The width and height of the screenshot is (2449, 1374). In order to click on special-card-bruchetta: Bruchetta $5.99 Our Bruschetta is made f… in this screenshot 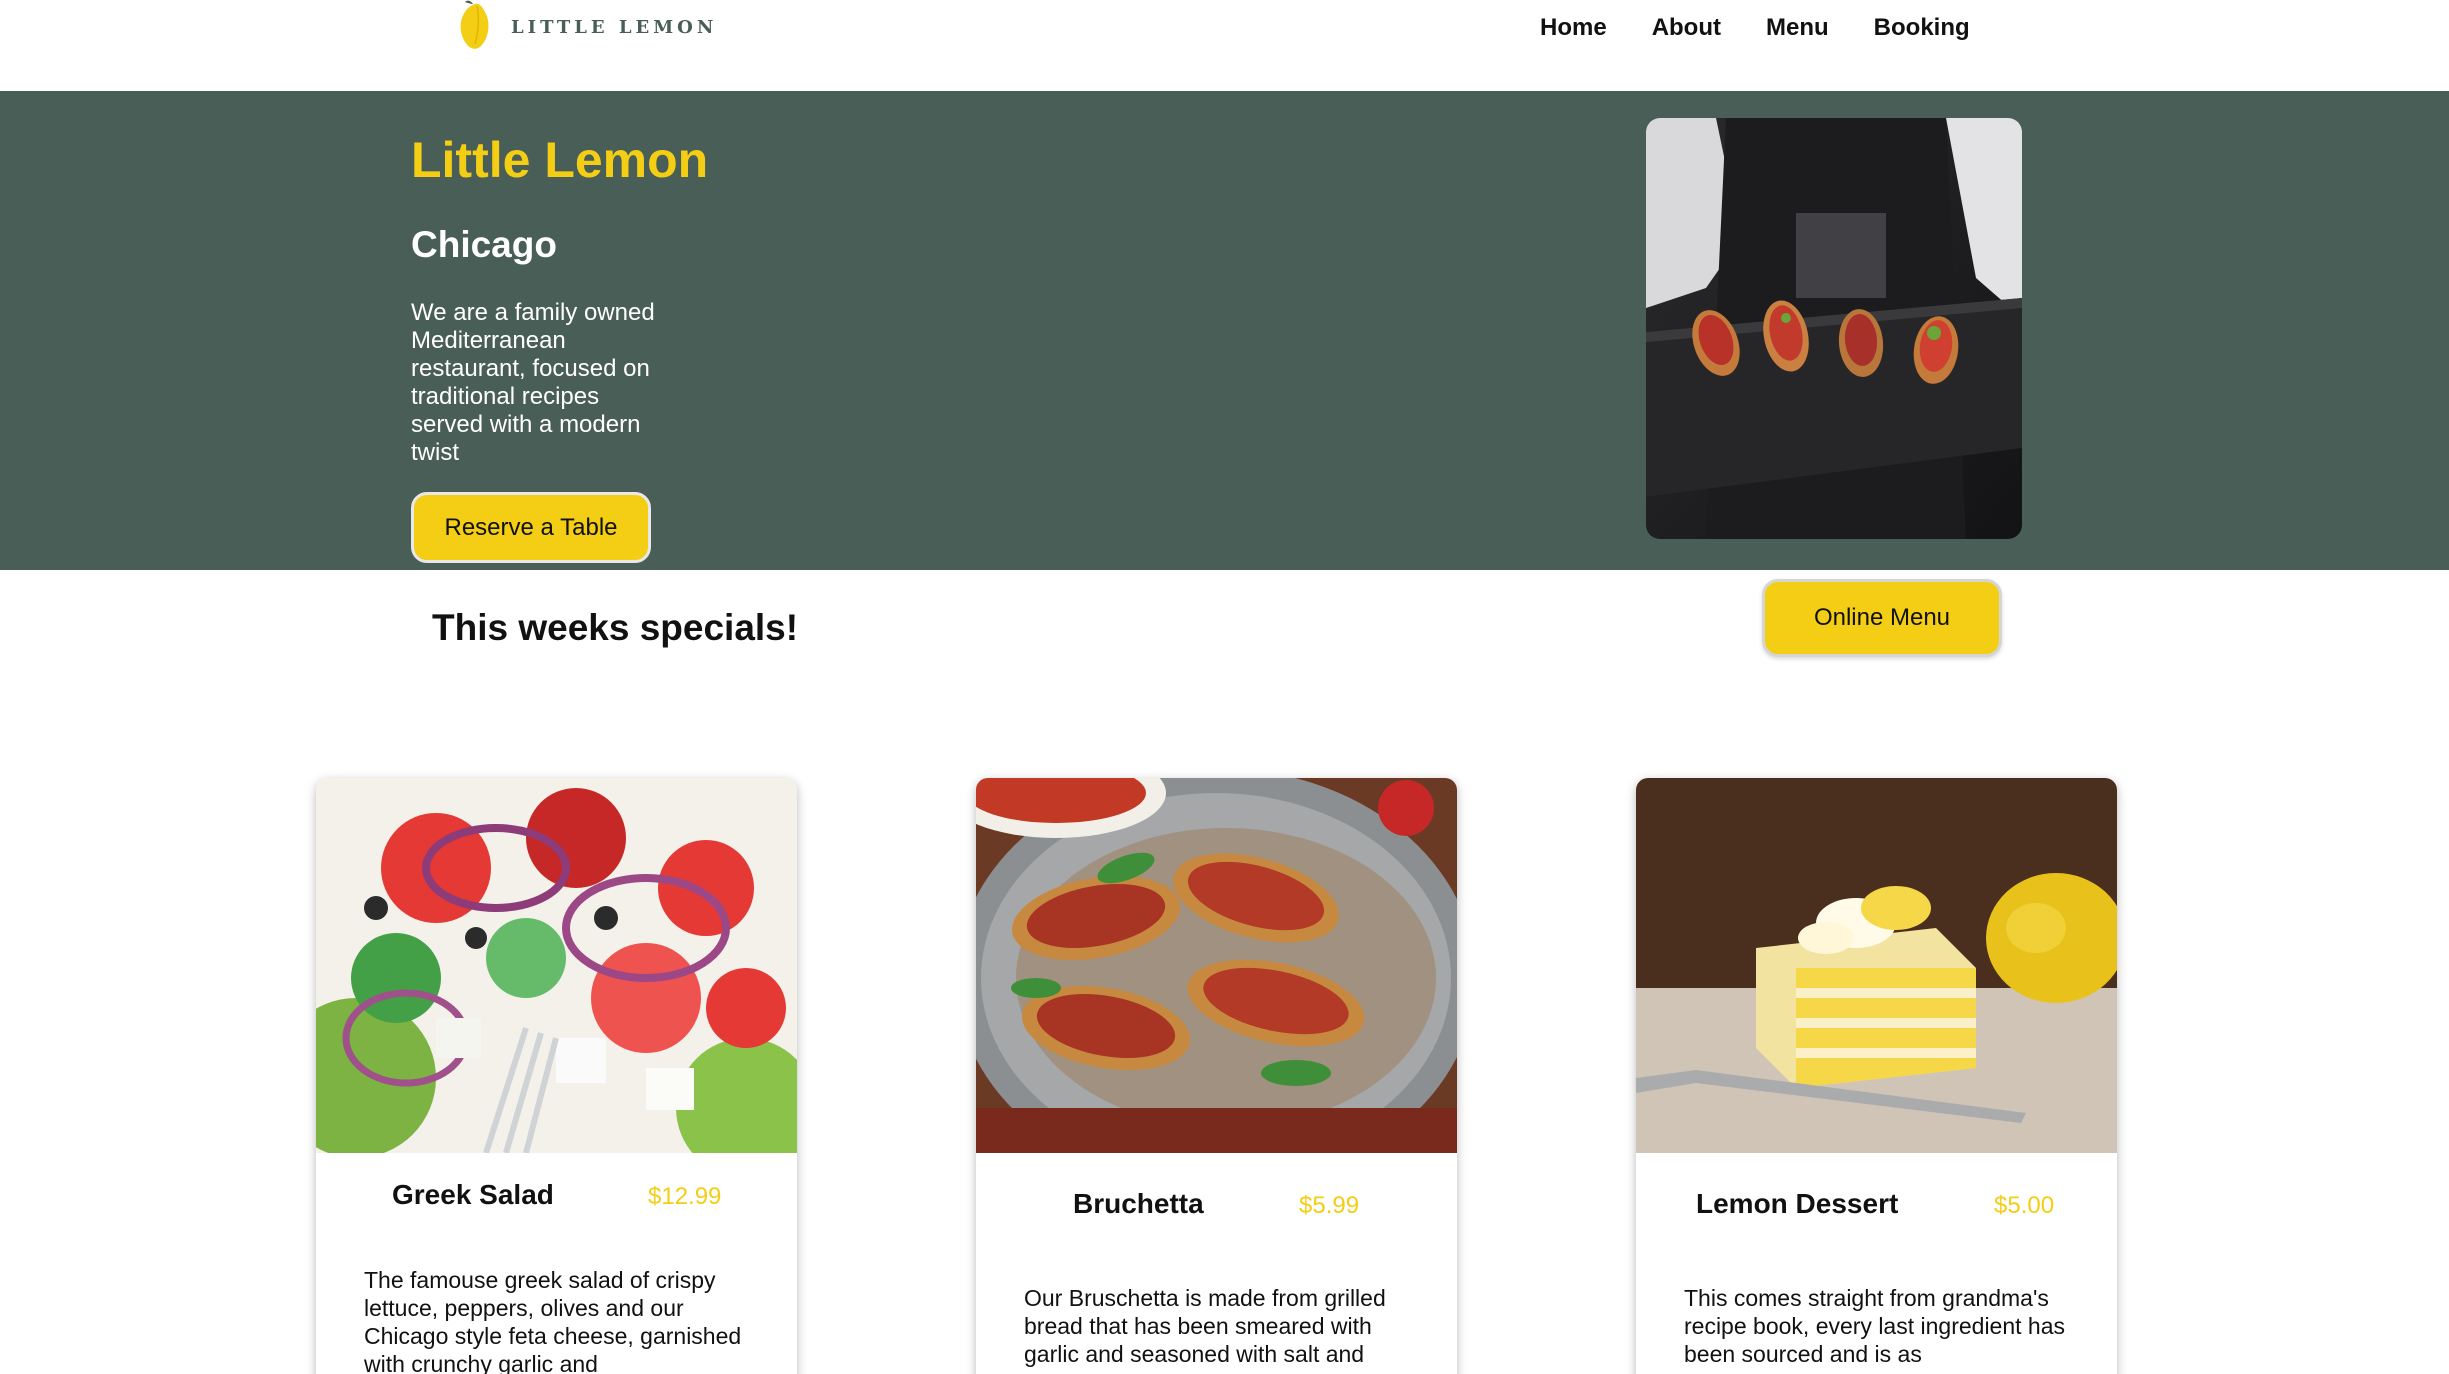, I will do `click(1216, 1076)`.